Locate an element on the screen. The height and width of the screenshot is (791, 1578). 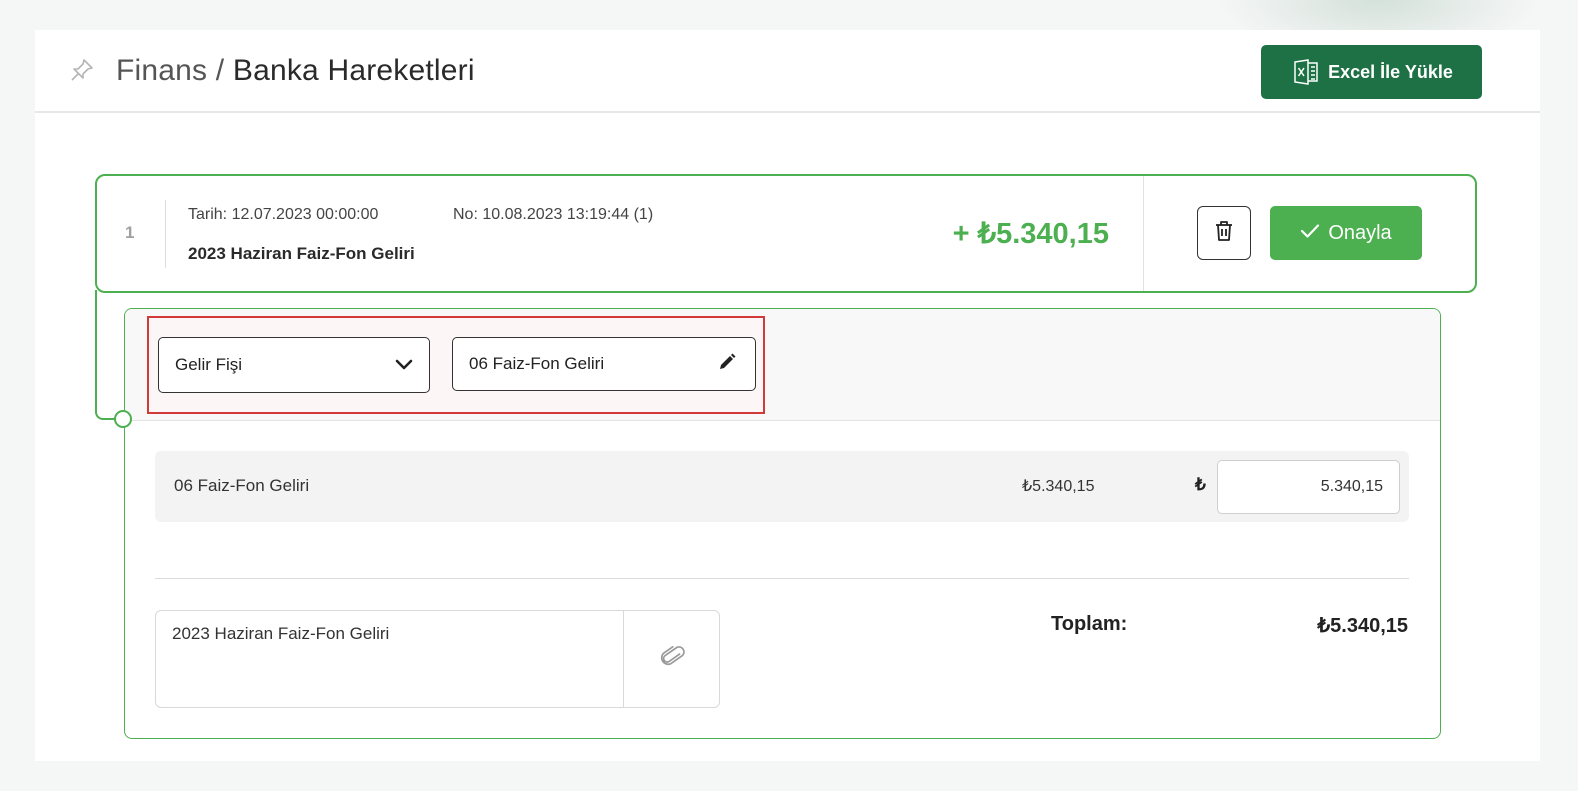
line-account-name: 06 Faiz-Fon Geliri is located at coordinates (242, 485).